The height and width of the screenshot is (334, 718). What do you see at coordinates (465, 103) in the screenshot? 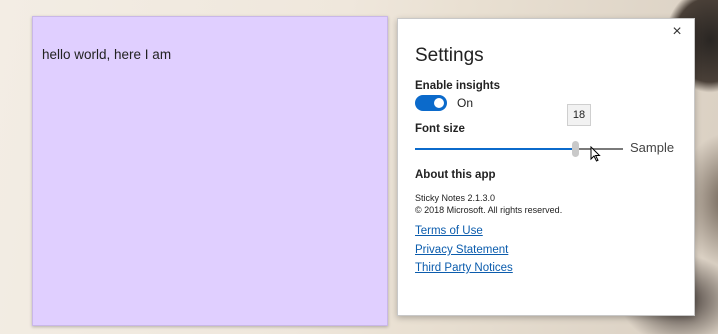
I see `toggle-state-text: On` at bounding box center [465, 103].